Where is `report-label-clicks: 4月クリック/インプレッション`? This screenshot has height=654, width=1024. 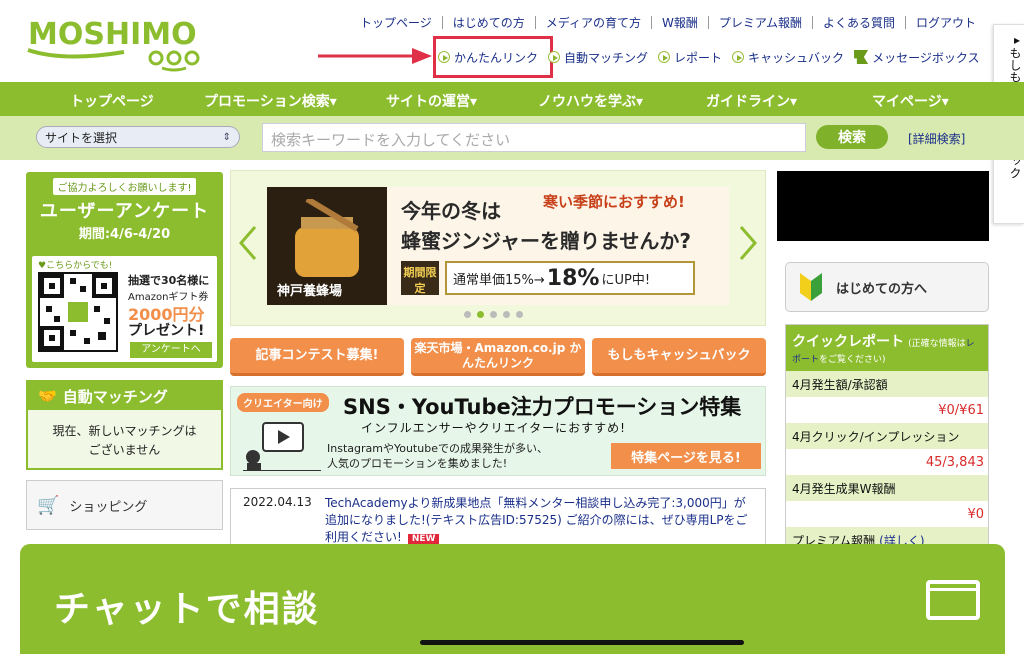 report-label-clicks: 4月クリック/インプレッション is located at coordinates (887, 436).